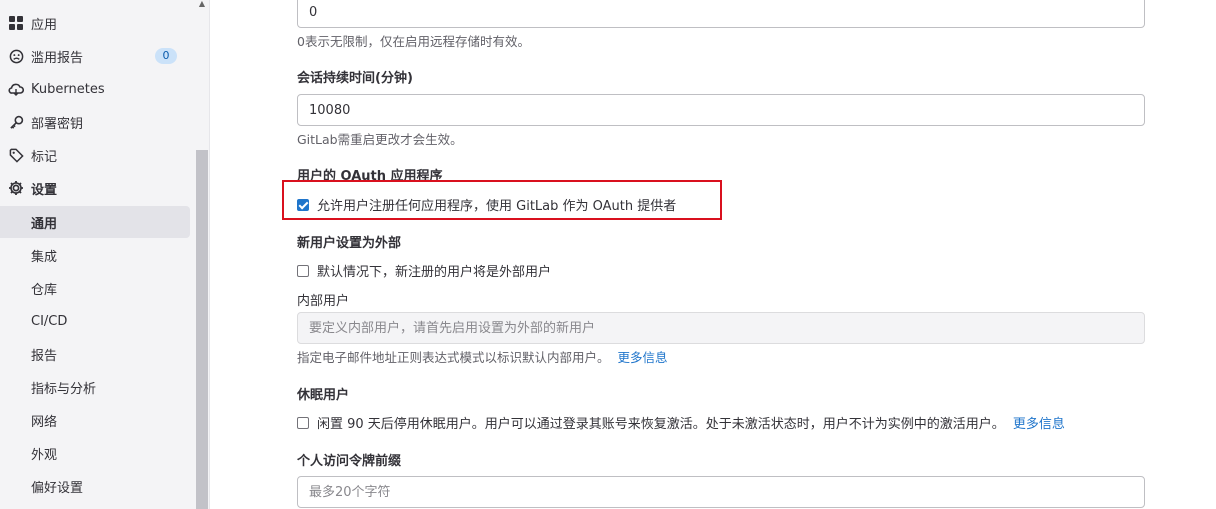 The width and height of the screenshot is (1216, 509). What do you see at coordinates (413, 41) in the screenshot?
I see `storage-limit-help: 0表示无限制，仅在启用远程存储时有效。` at bounding box center [413, 41].